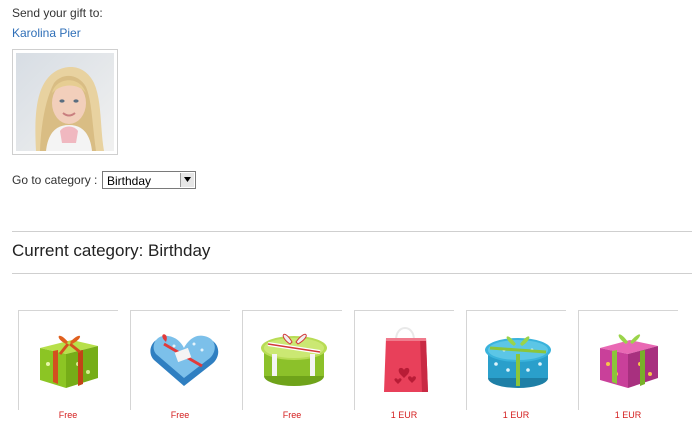 This screenshot has width=692, height=427. Describe the element at coordinates (352, 231) in the screenshot. I see `divider-top` at that location.